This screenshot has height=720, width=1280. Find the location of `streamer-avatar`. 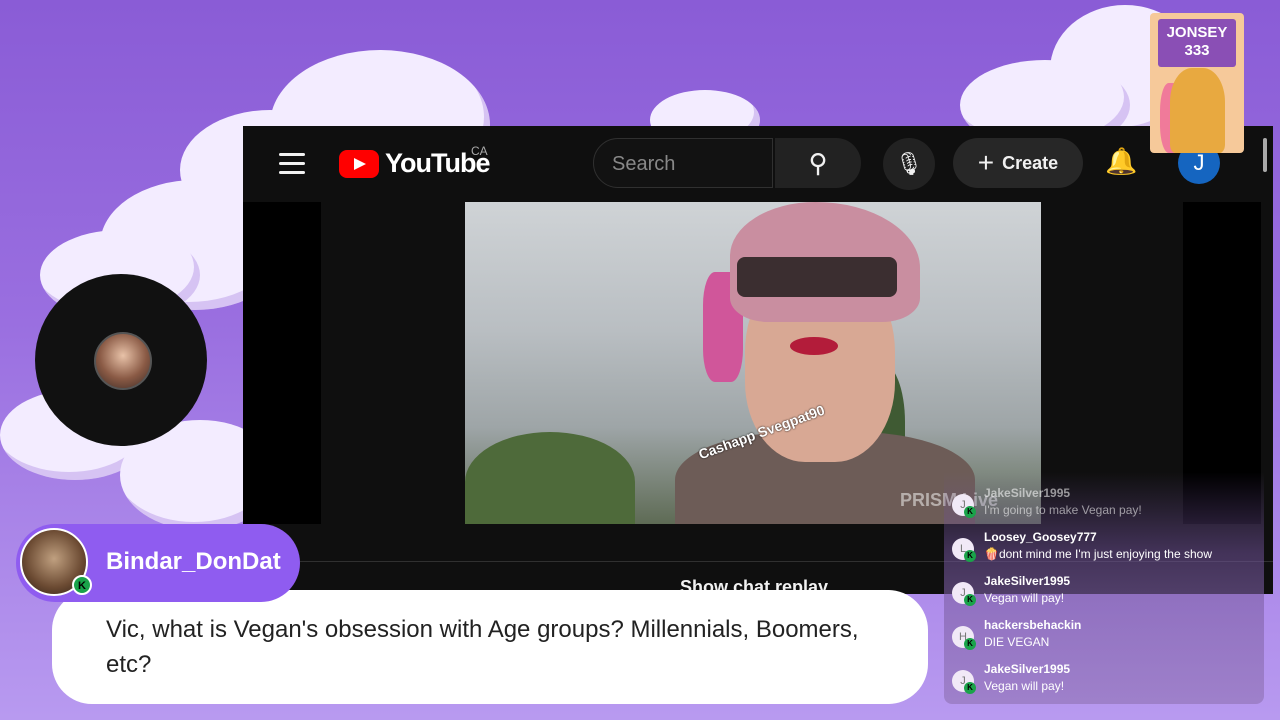

streamer-avatar is located at coordinates (123, 361).